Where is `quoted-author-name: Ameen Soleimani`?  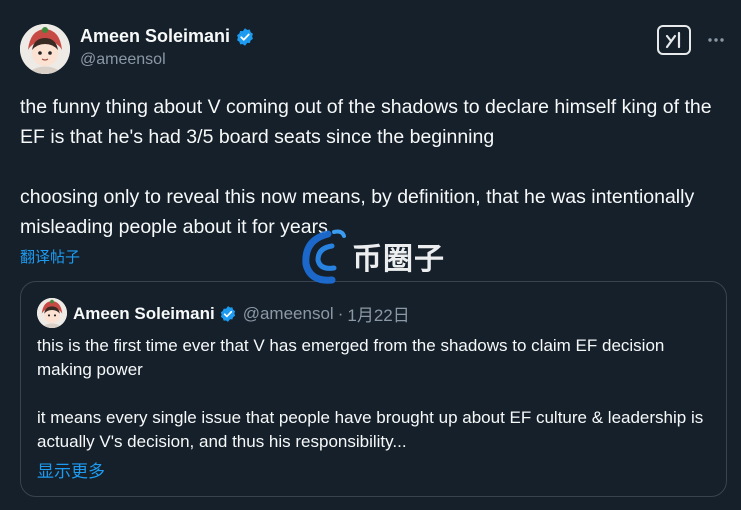
quoted-author-name: Ameen Soleimani is located at coordinates (144, 313).